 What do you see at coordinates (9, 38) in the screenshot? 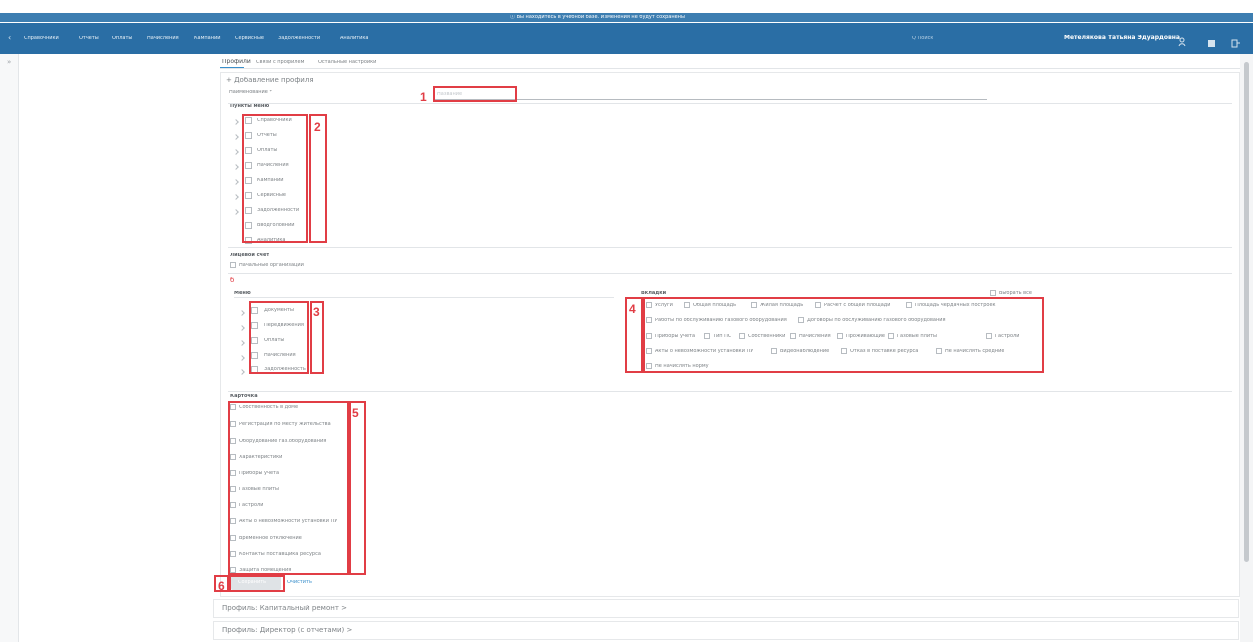
I see `back-arrow-icon: ‹` at bounding box center [9, 38].